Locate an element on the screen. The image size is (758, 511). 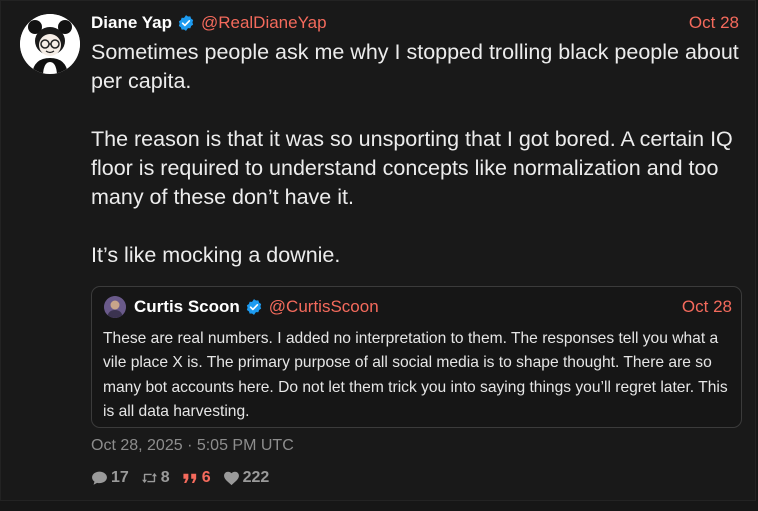
post-timestamp: Oct 28, 2025 · 5:05 PM UTC is located at coordinates (192, 446).